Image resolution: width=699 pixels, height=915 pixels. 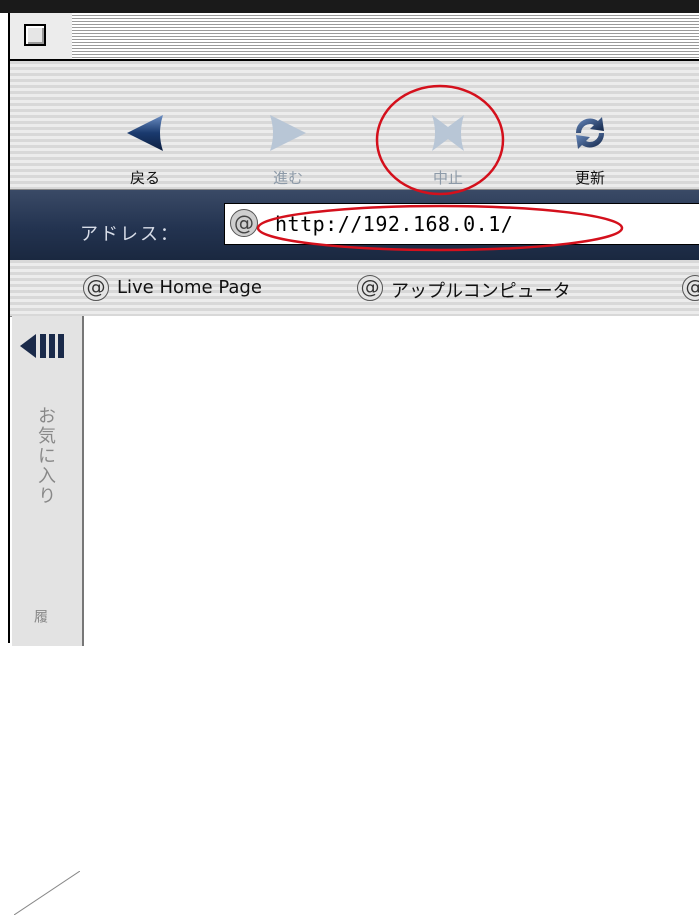 I want to click on favorite-label: アップルコンピュータ, so click(x=481, y=291).